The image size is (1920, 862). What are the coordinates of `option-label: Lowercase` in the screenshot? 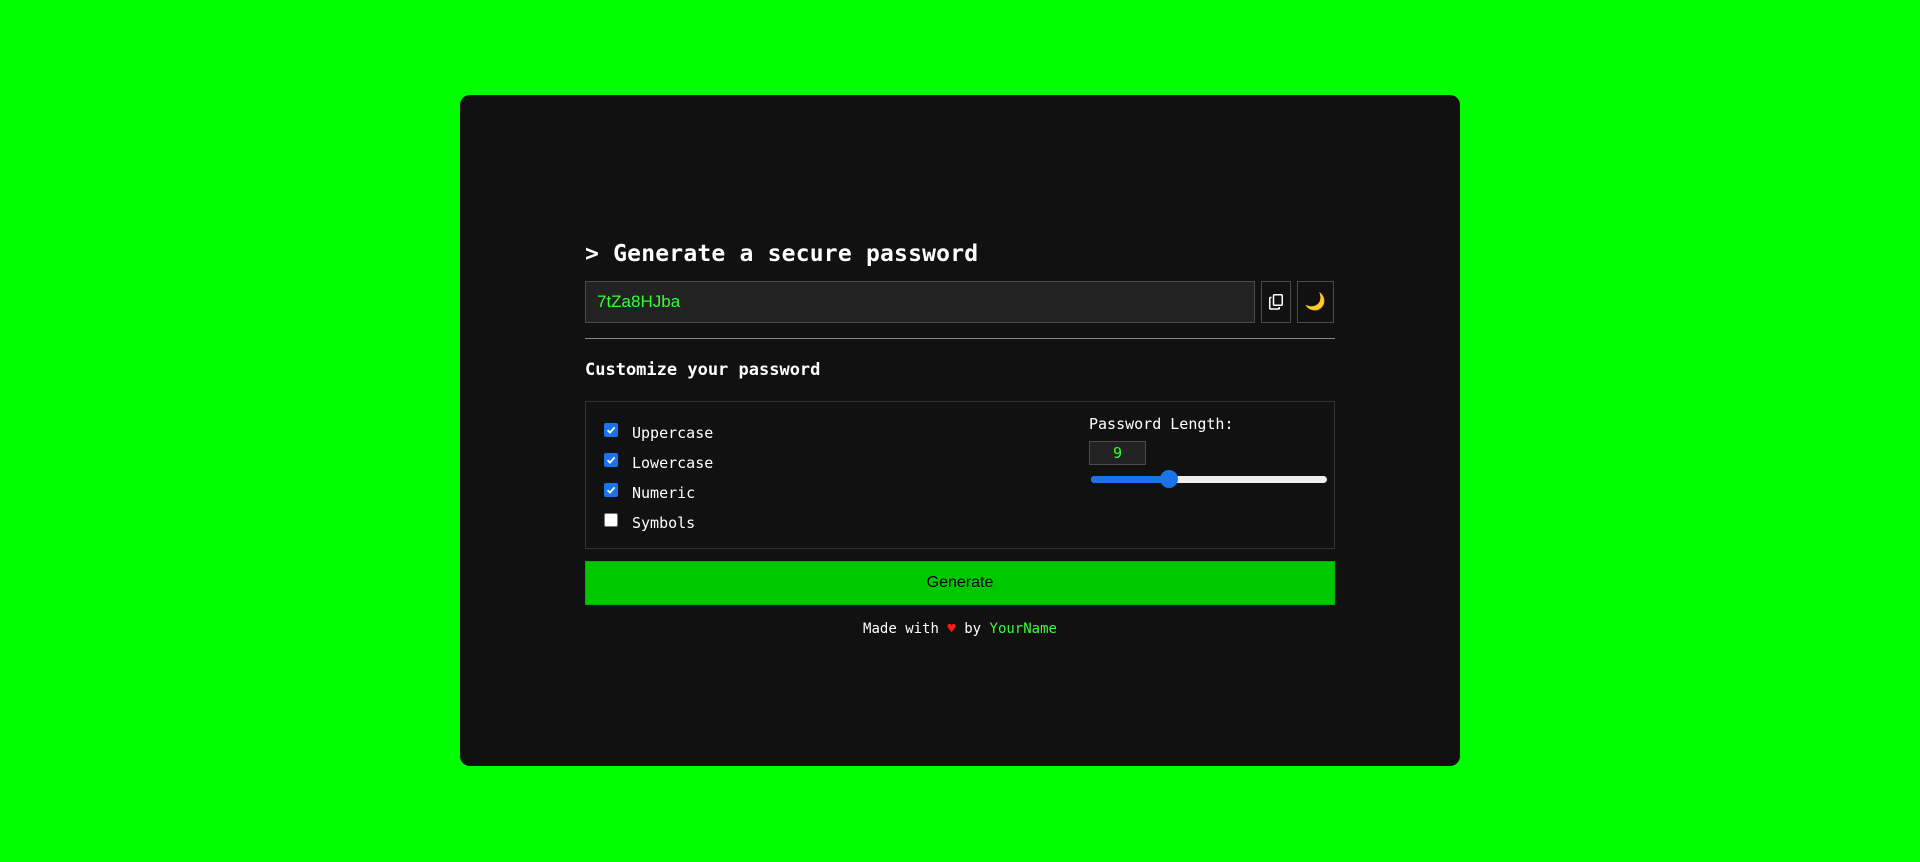 It's located at (673, 463).